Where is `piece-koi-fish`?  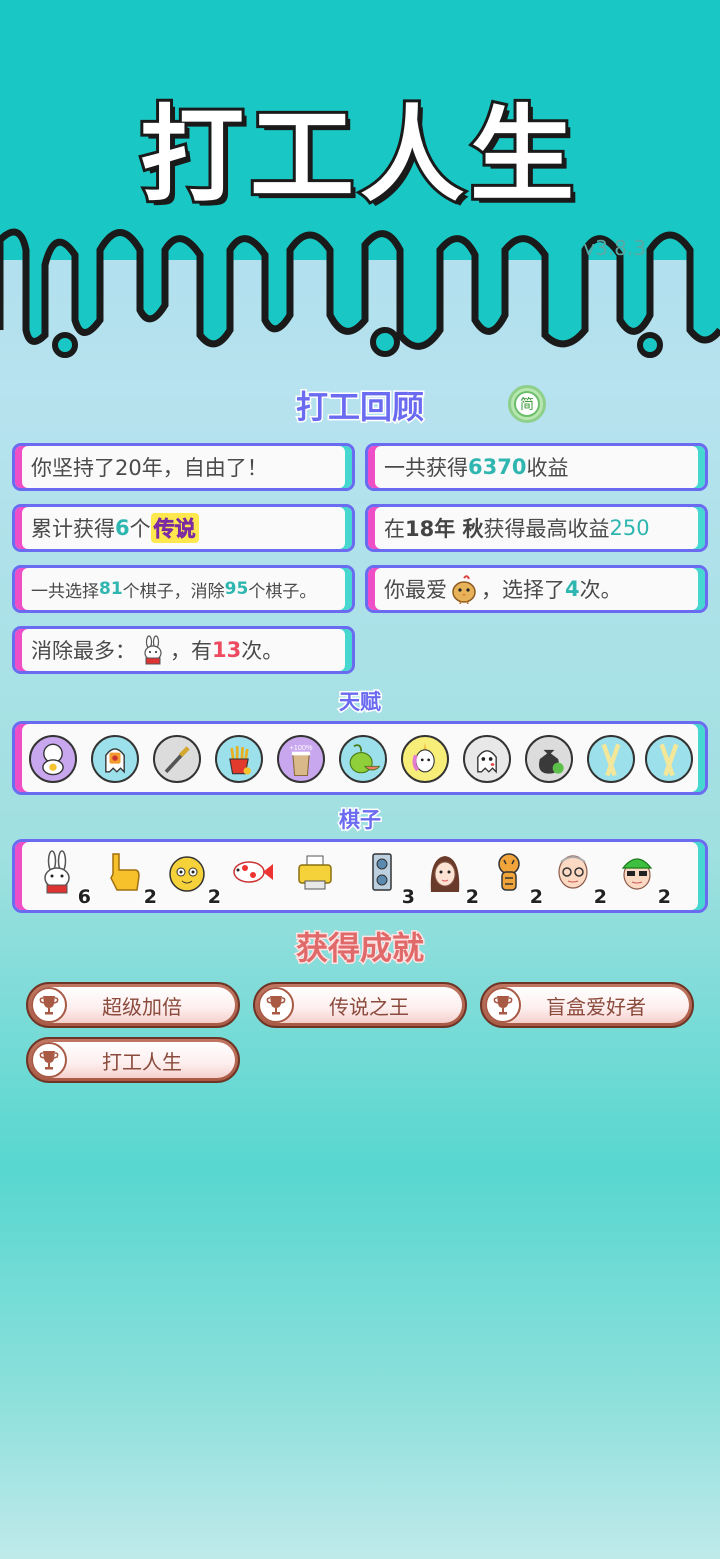
piece-koi-fish is located at coordinates (255, 878).